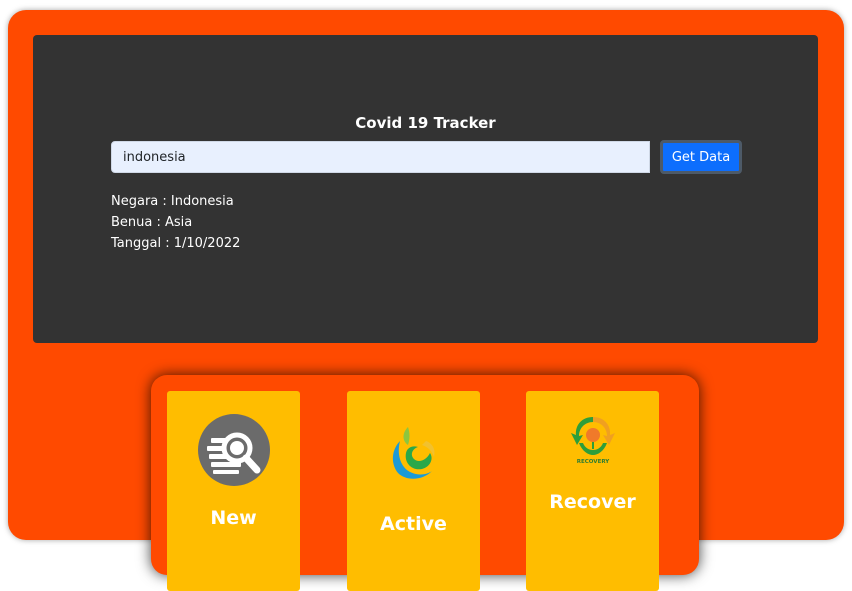 Image resolution: width=852 pixels, height=591 pixels. I want to click on recovery-logo-text: RECOVERY, so click(593, 462).